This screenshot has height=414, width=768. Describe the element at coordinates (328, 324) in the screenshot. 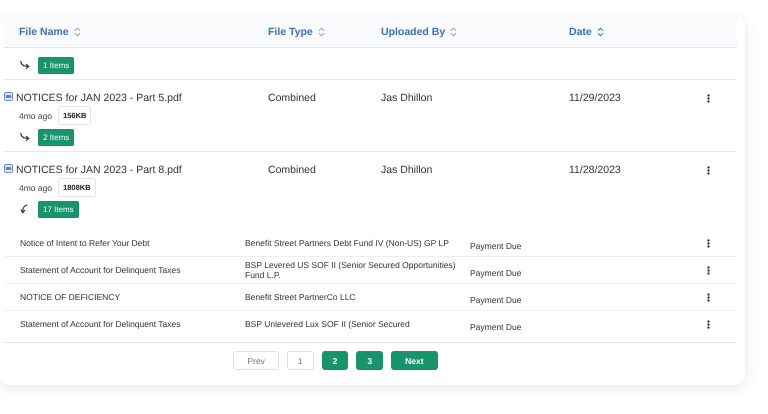

I see `entity-name: BSP Unlevered Lux SOF II (Senior Secured` at that location.